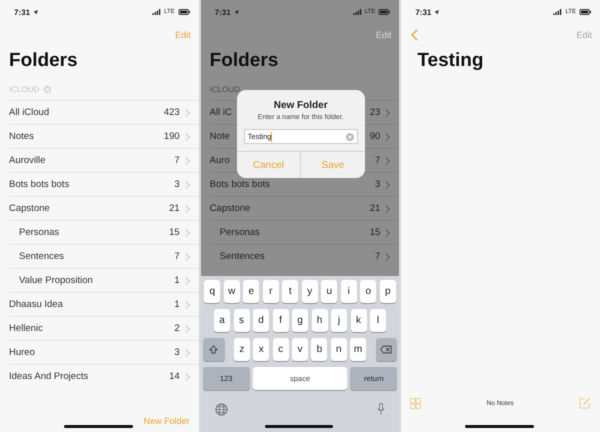 This screenshot has height=432, width=600. Describe the element at coordinates (104, 352) in the screenshot. I see `folder-row: Hureo 3` at that location.